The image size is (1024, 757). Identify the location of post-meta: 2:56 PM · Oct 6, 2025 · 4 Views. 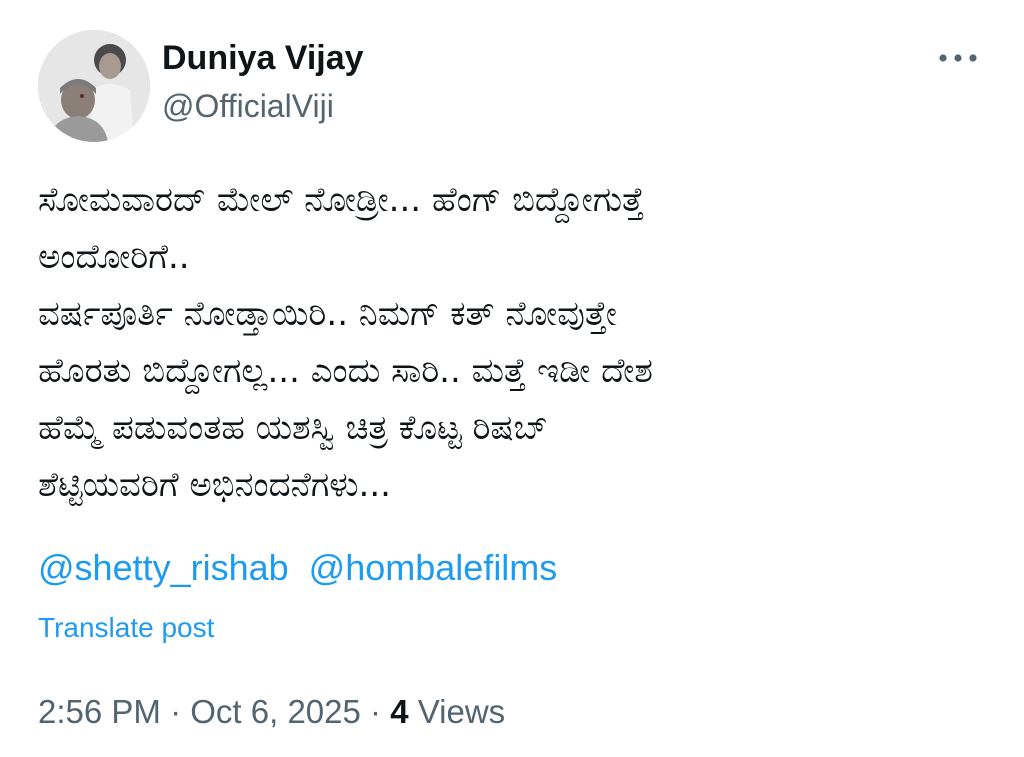
(271, 712).